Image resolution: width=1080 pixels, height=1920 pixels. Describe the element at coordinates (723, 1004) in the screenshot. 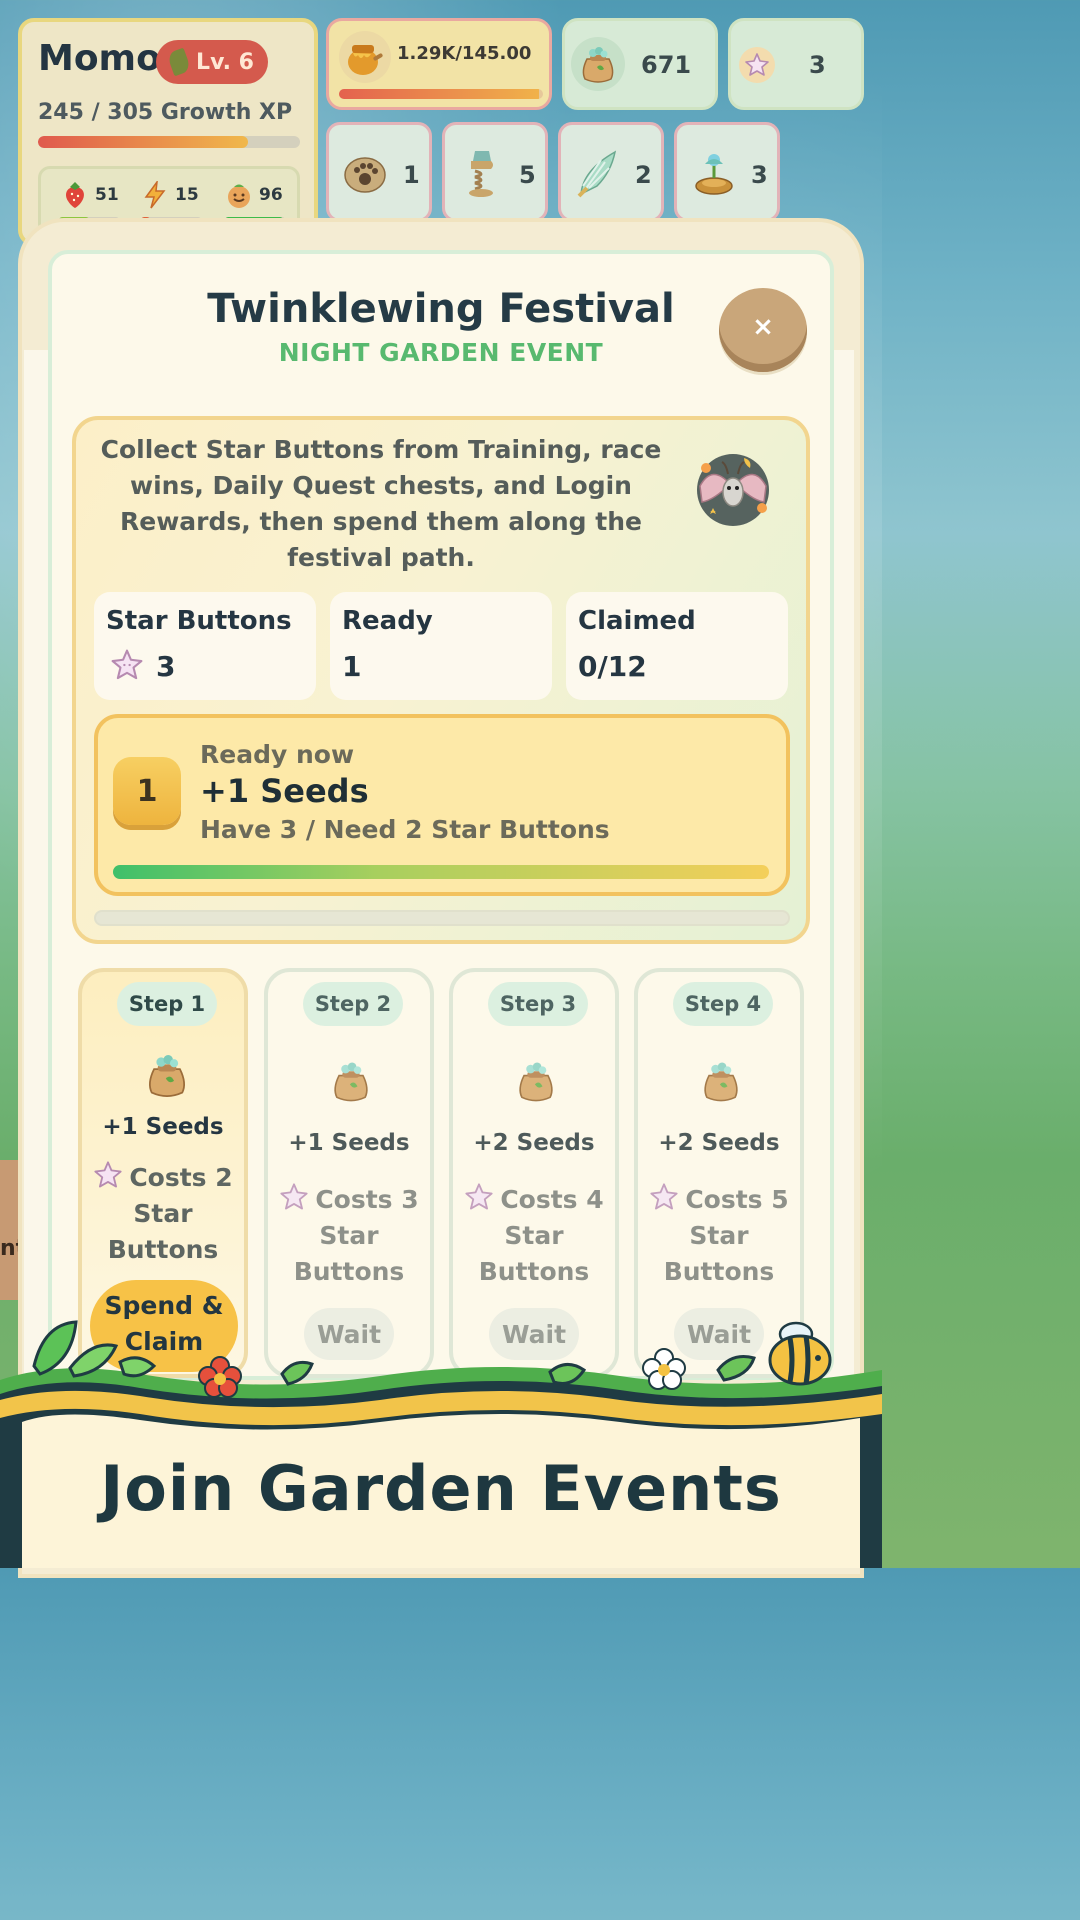

I see `step-chip: Step 4` at that location.